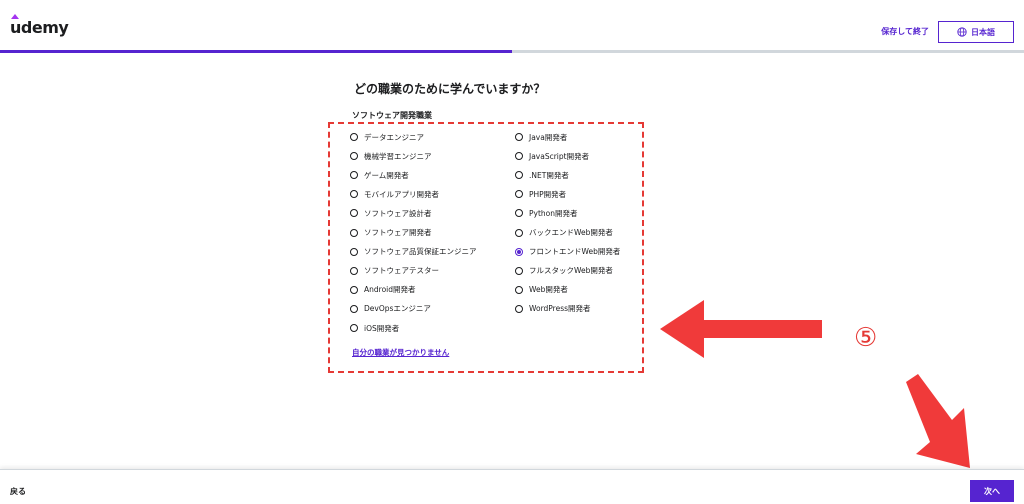 The height and width of the screenshot is (504, 1024). I want to click on occupation-option: ソフトウェア開発者, so click(391, 233).